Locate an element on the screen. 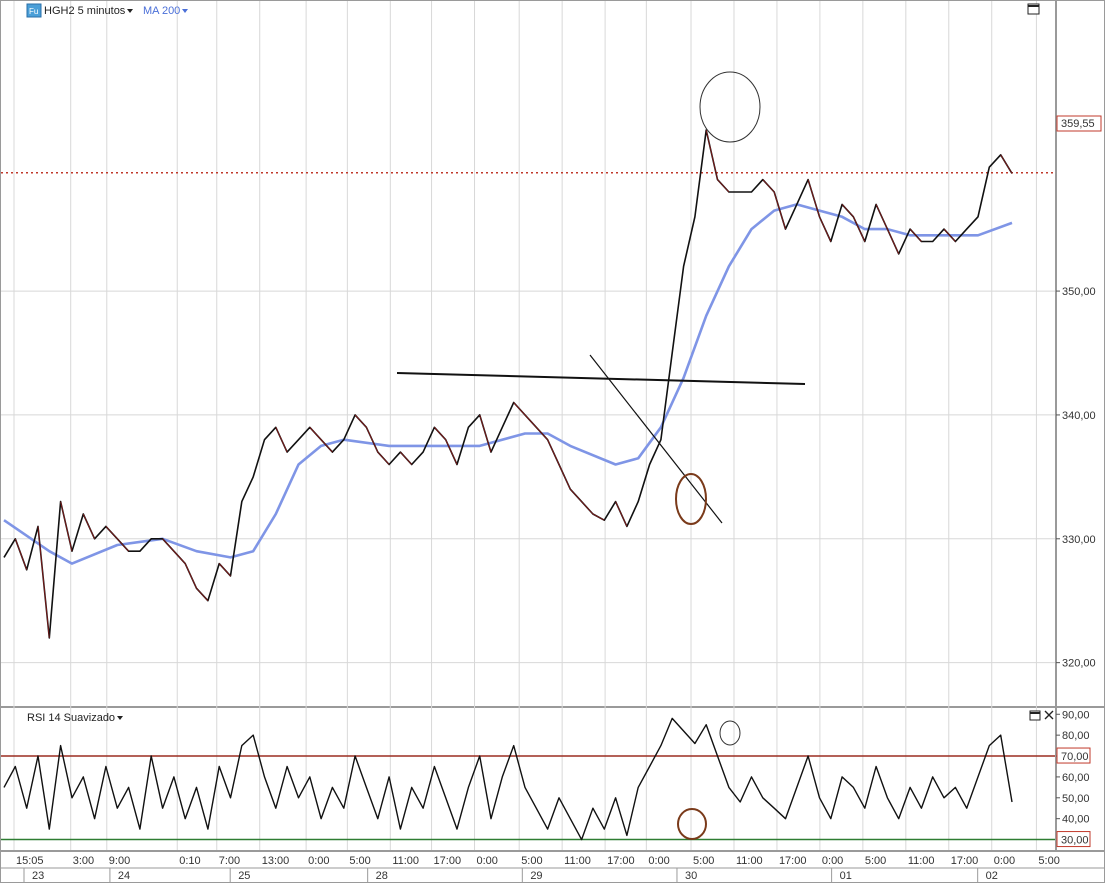 Image resolution: width=1105 pixels, height=883 pixels. rsi-tick-label: 60,00 is located at coordinates (1076, 778).